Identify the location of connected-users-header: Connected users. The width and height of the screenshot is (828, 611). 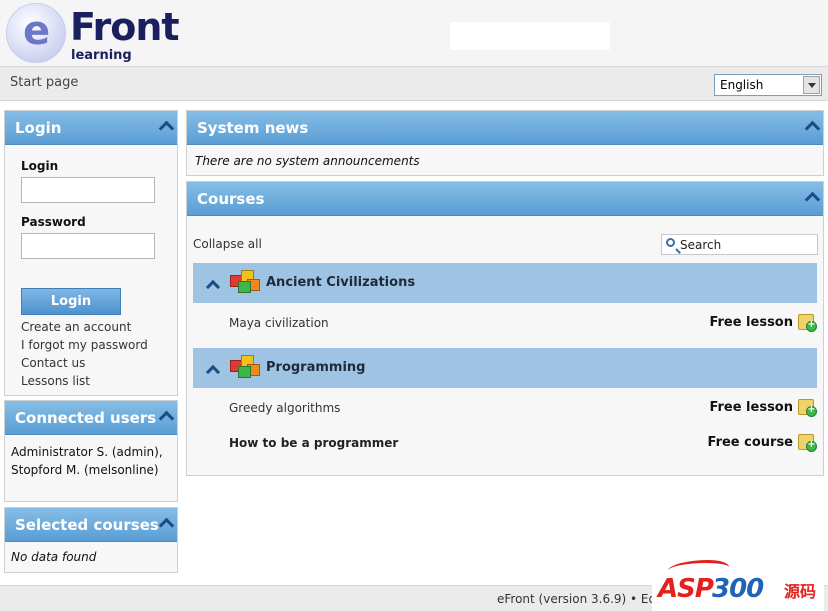
(91, 418).